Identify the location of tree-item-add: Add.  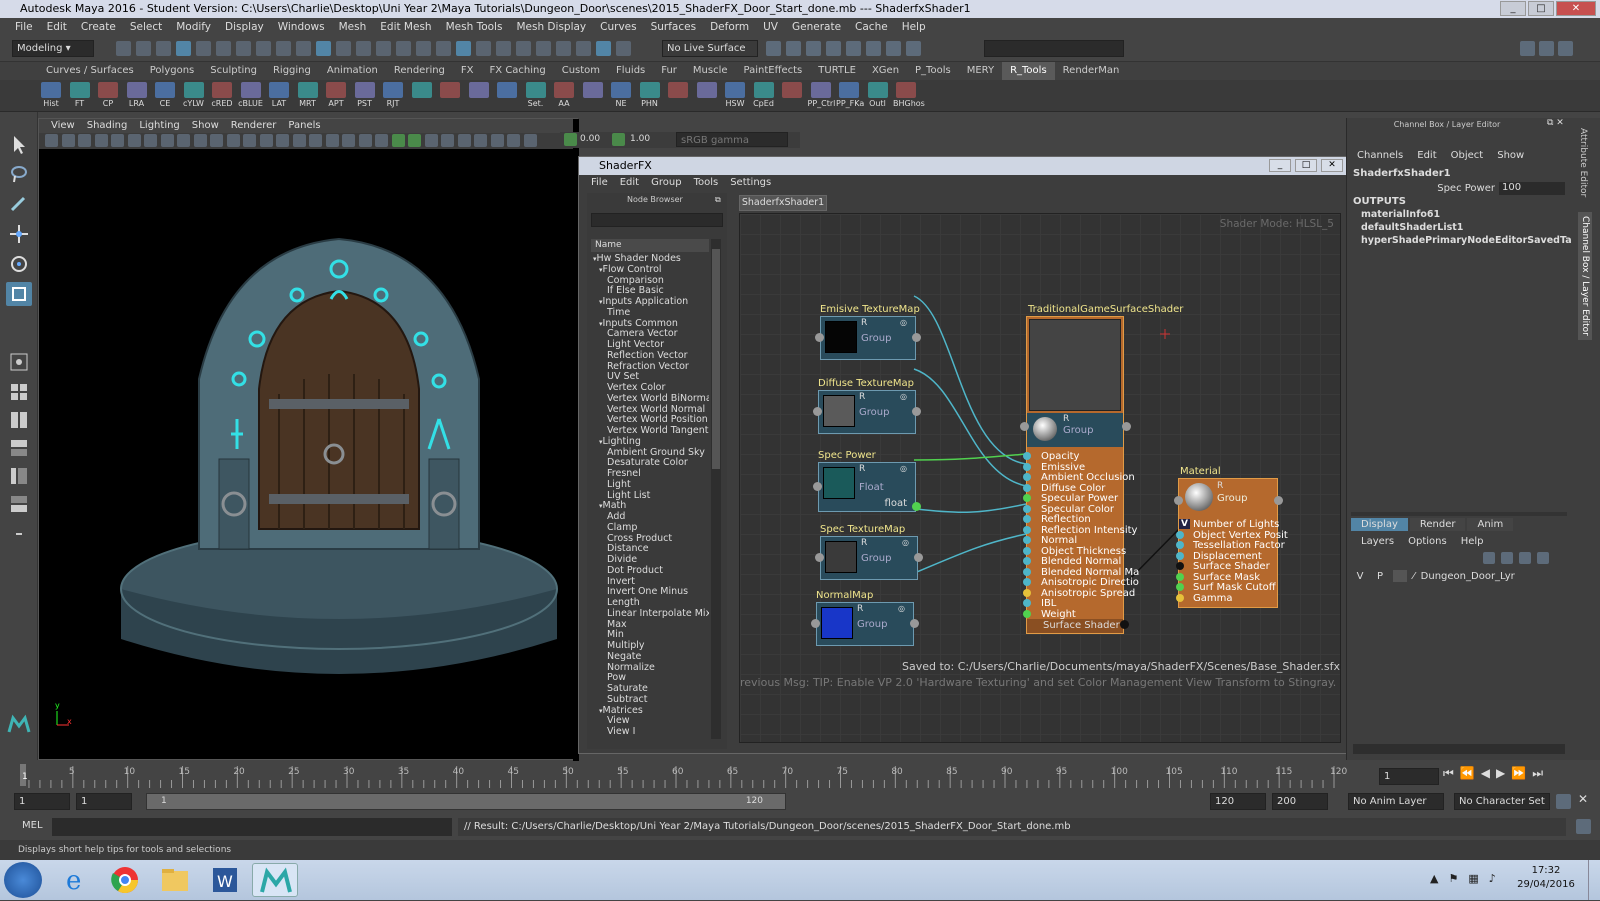
(616, 516).